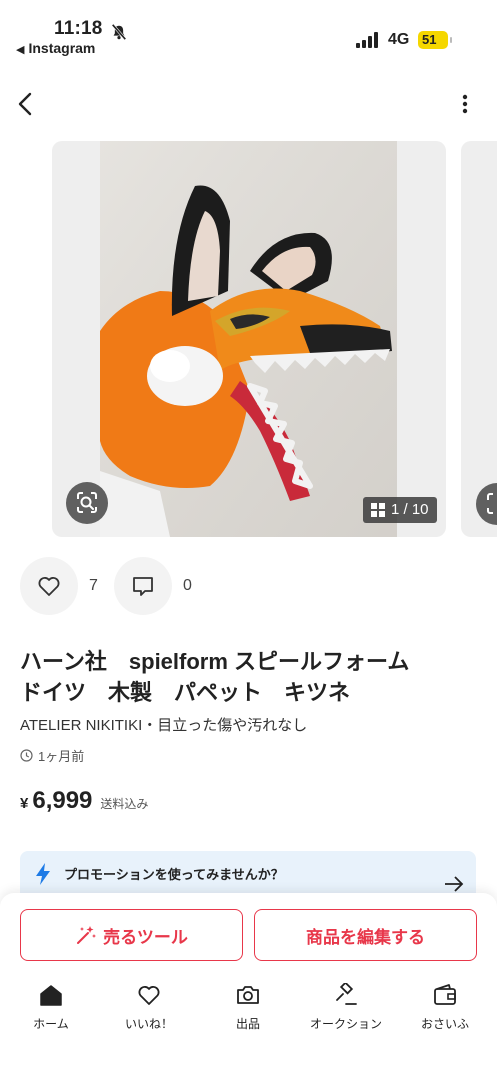  Describe the element at coordinates (399, 39) in the screenshot. I see `network-type: 4G` at that location.